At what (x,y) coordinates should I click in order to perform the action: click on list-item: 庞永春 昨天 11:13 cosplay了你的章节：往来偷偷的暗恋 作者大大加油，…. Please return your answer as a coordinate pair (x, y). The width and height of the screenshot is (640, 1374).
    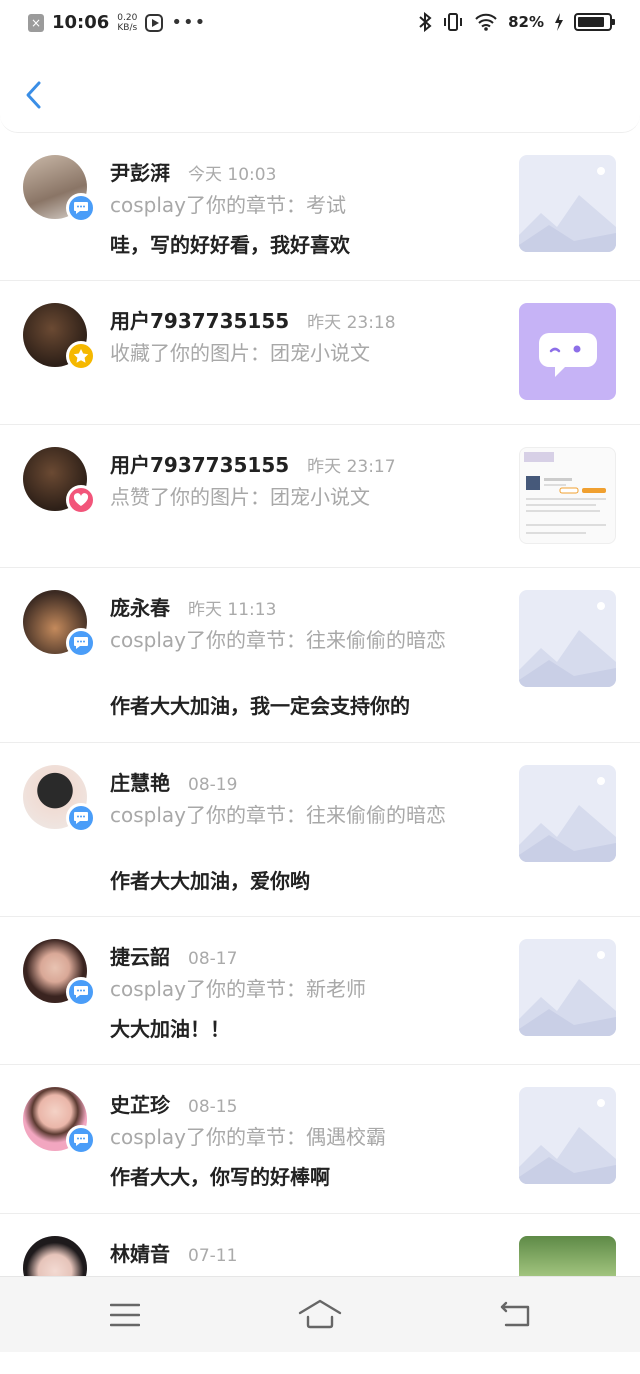
    Looking at the image, I should click on (320, 655).